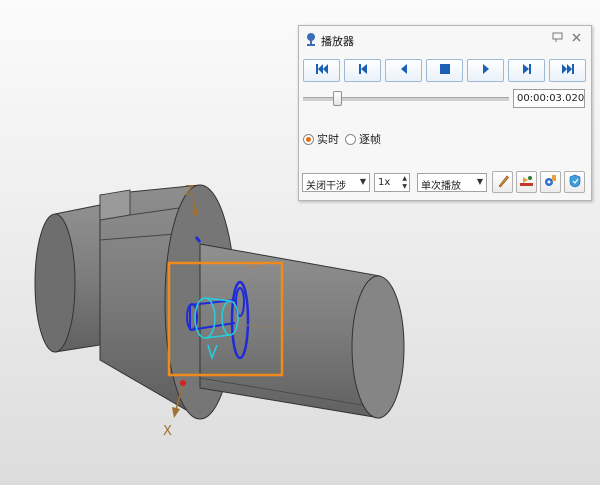 This screenshot has height=485, width=600. I want to click on playback-select: 单次播放 ▼, so click(452, 182).